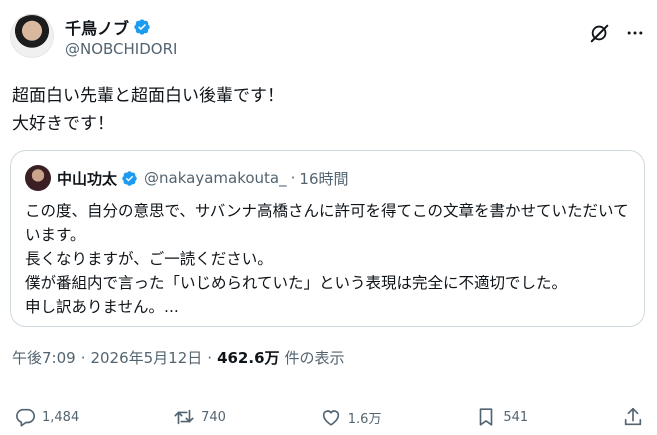  Describe the element at coordinates (516, 417) in the screenshot. I see `bookmark-count: 541` at that location.